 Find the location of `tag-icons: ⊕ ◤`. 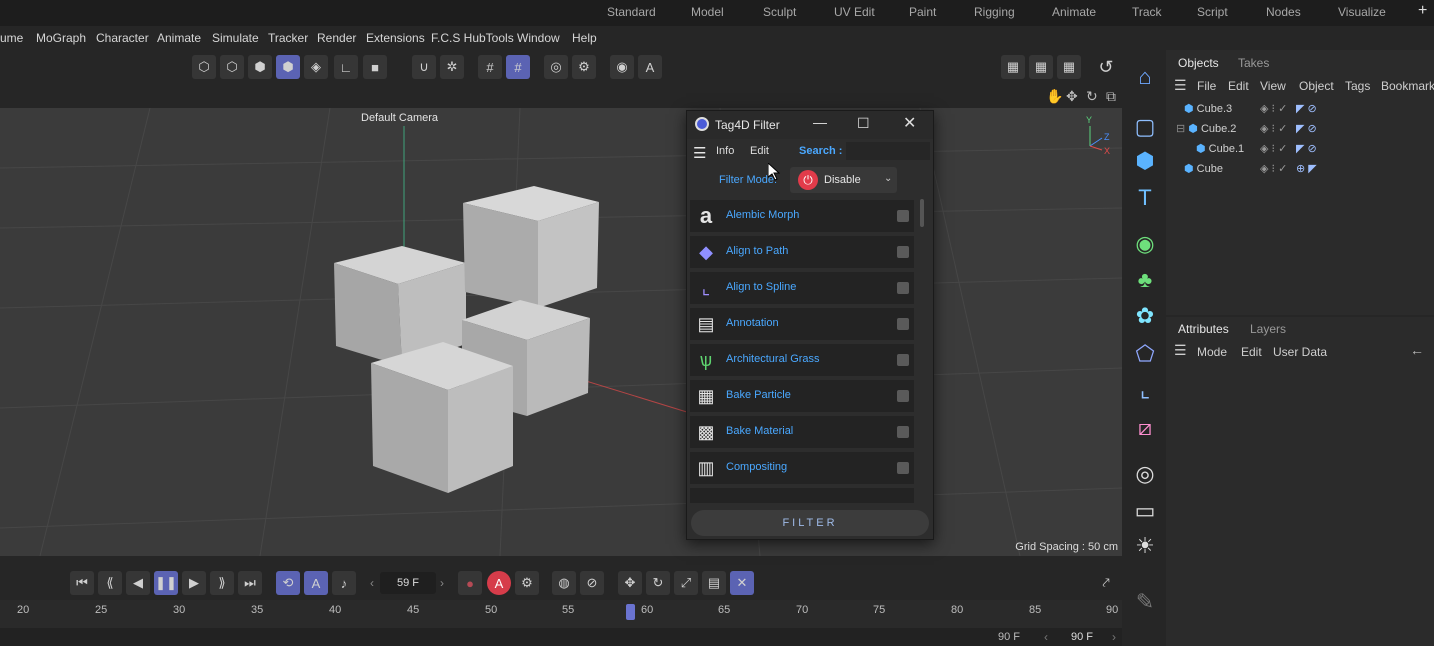

tag-icons: ⊕ ◤ is located at coordinates (1306, 168).